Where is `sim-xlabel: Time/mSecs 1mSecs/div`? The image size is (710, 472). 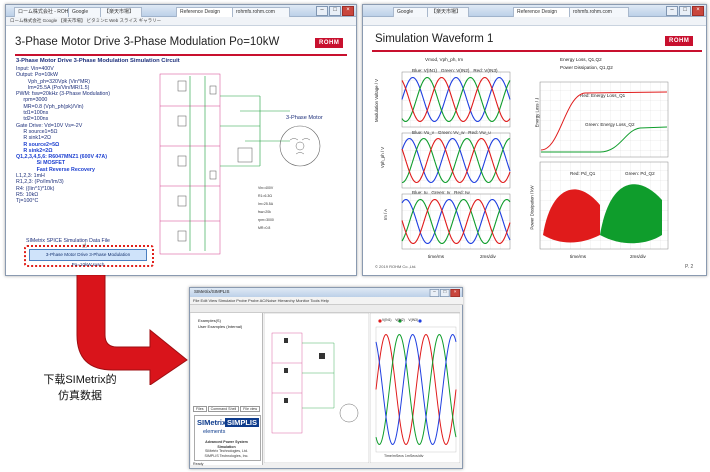 sim-xlabel: Time/mSecs 1mSecs/div is located at coordinates (404, 456).